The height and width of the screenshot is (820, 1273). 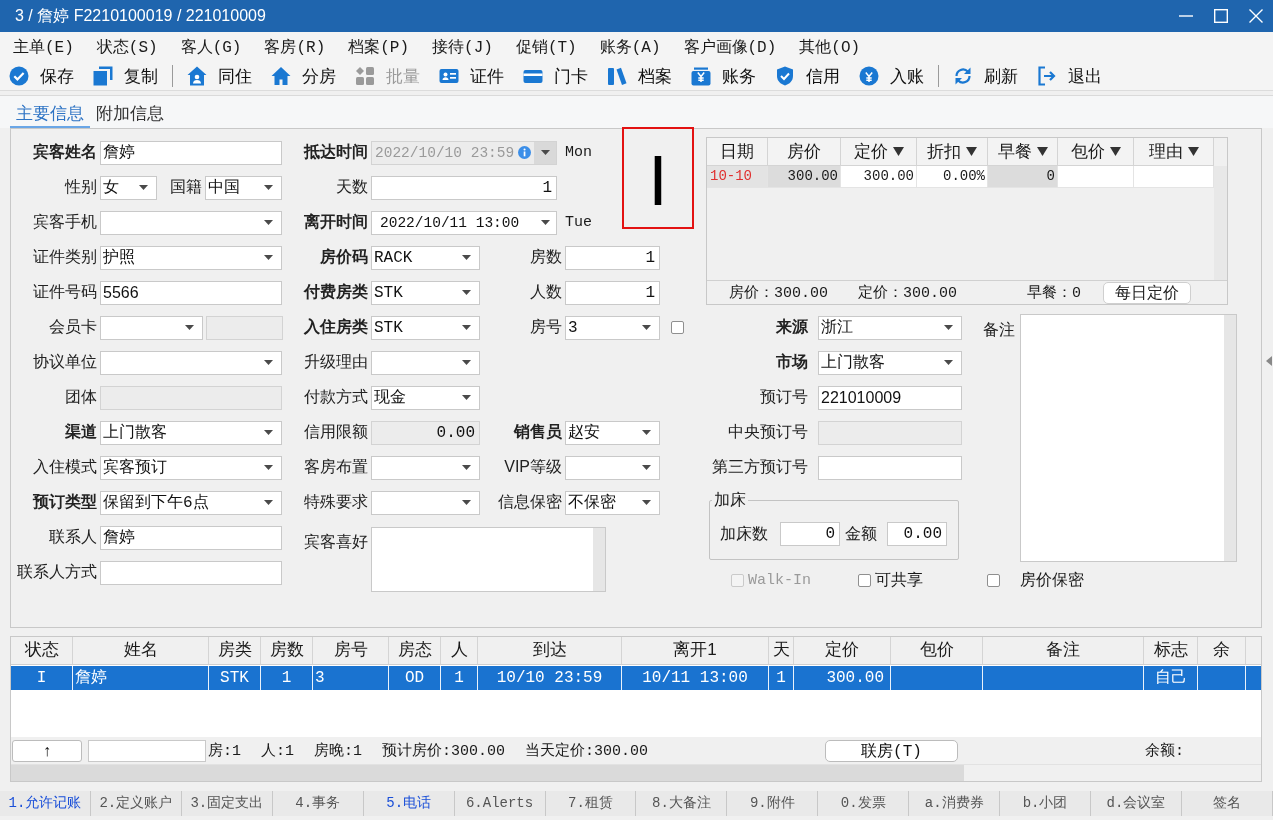 I want to click on column-header: 姓名, so click(x=141, y=650).